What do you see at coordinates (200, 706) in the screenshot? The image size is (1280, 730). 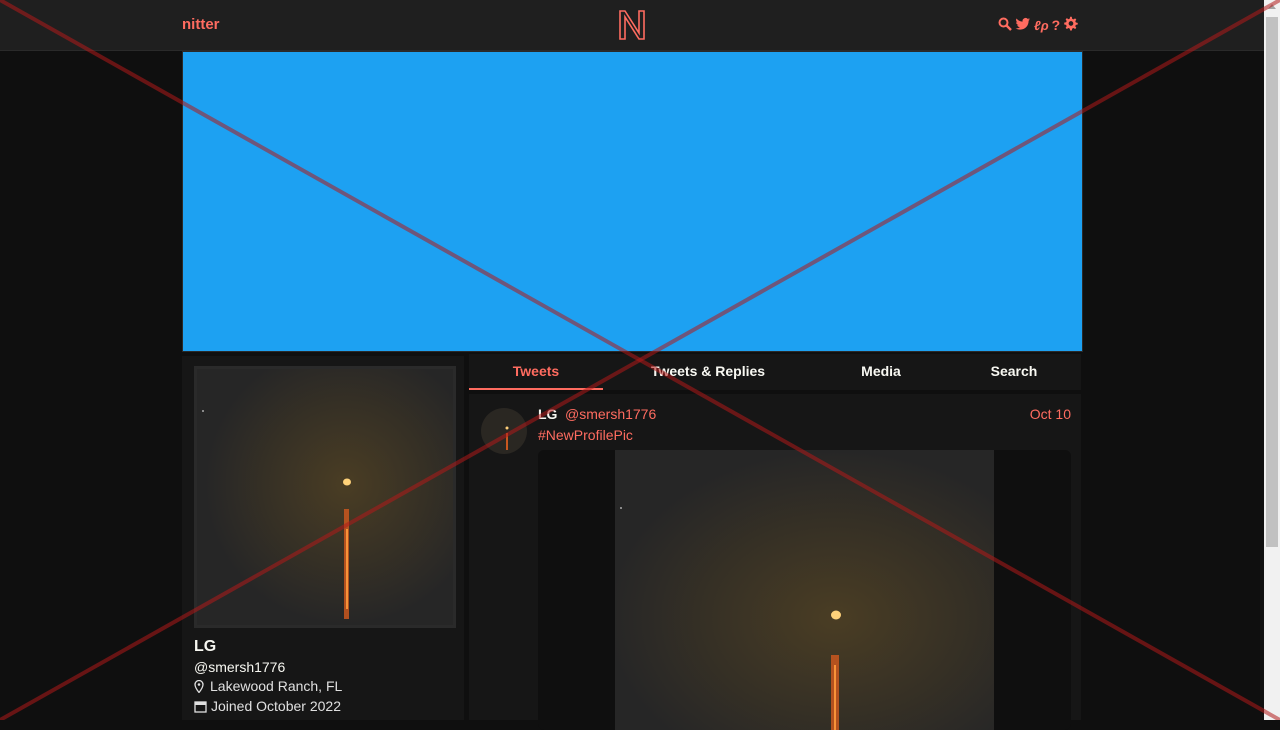 I see `calendar-icon` at bounding box center [200, 706].